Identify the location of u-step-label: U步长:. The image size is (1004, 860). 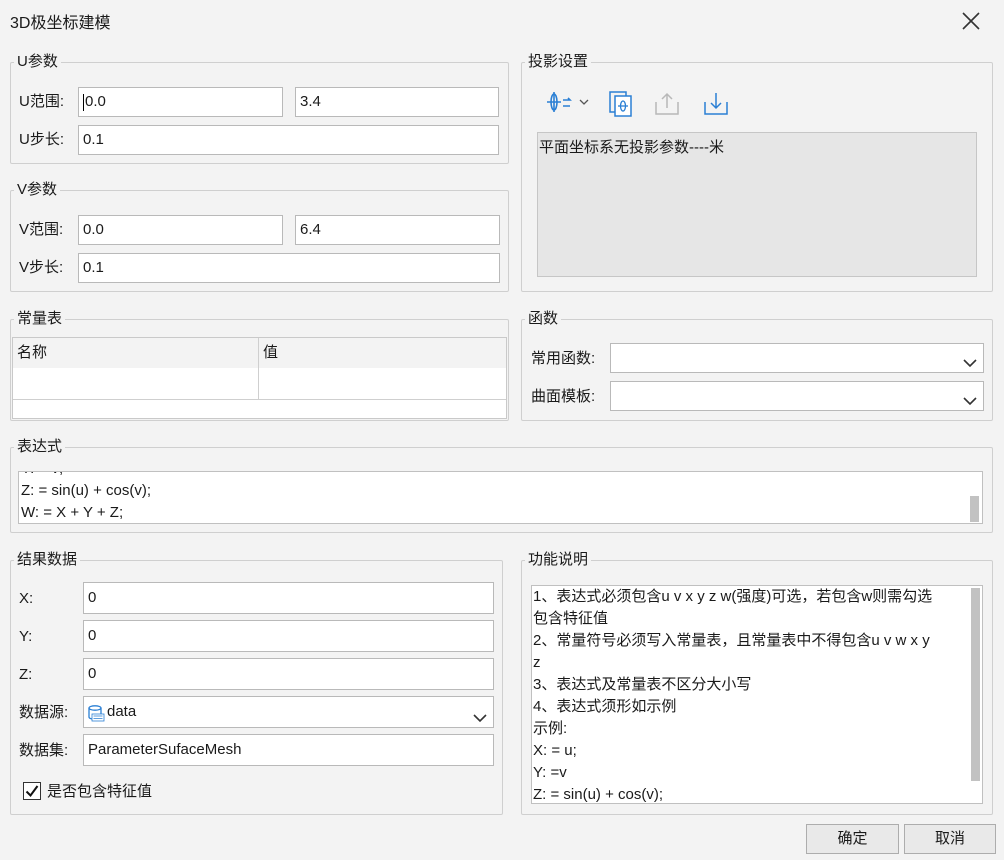
(42, 139).